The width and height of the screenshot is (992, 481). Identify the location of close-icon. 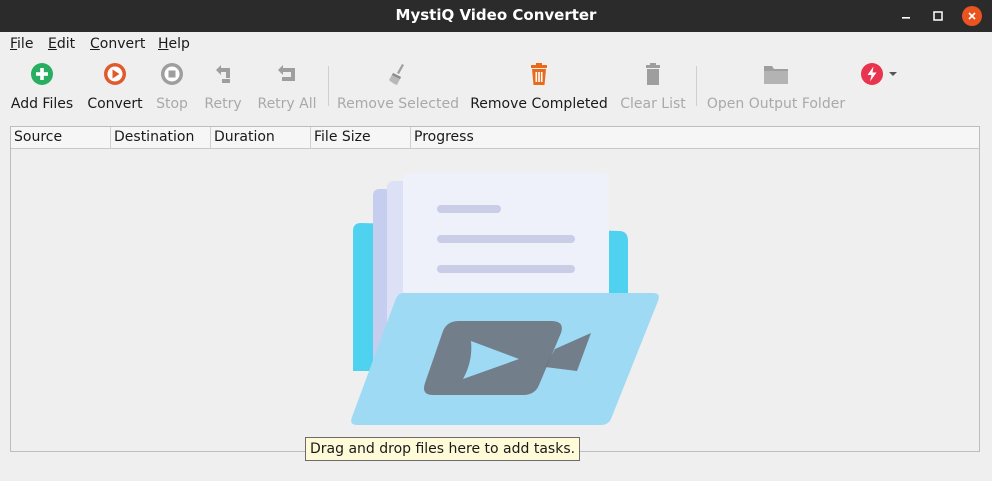
(972, 16).